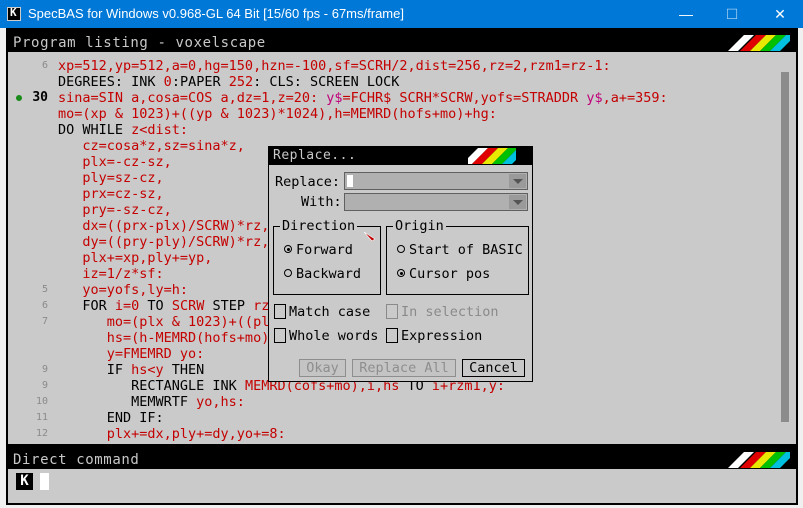 This screenshot has height=508, width=803. Describe the element at coordinates (333, 336) in the screenshot. I see `whole-words-label: Whole words` at that location.